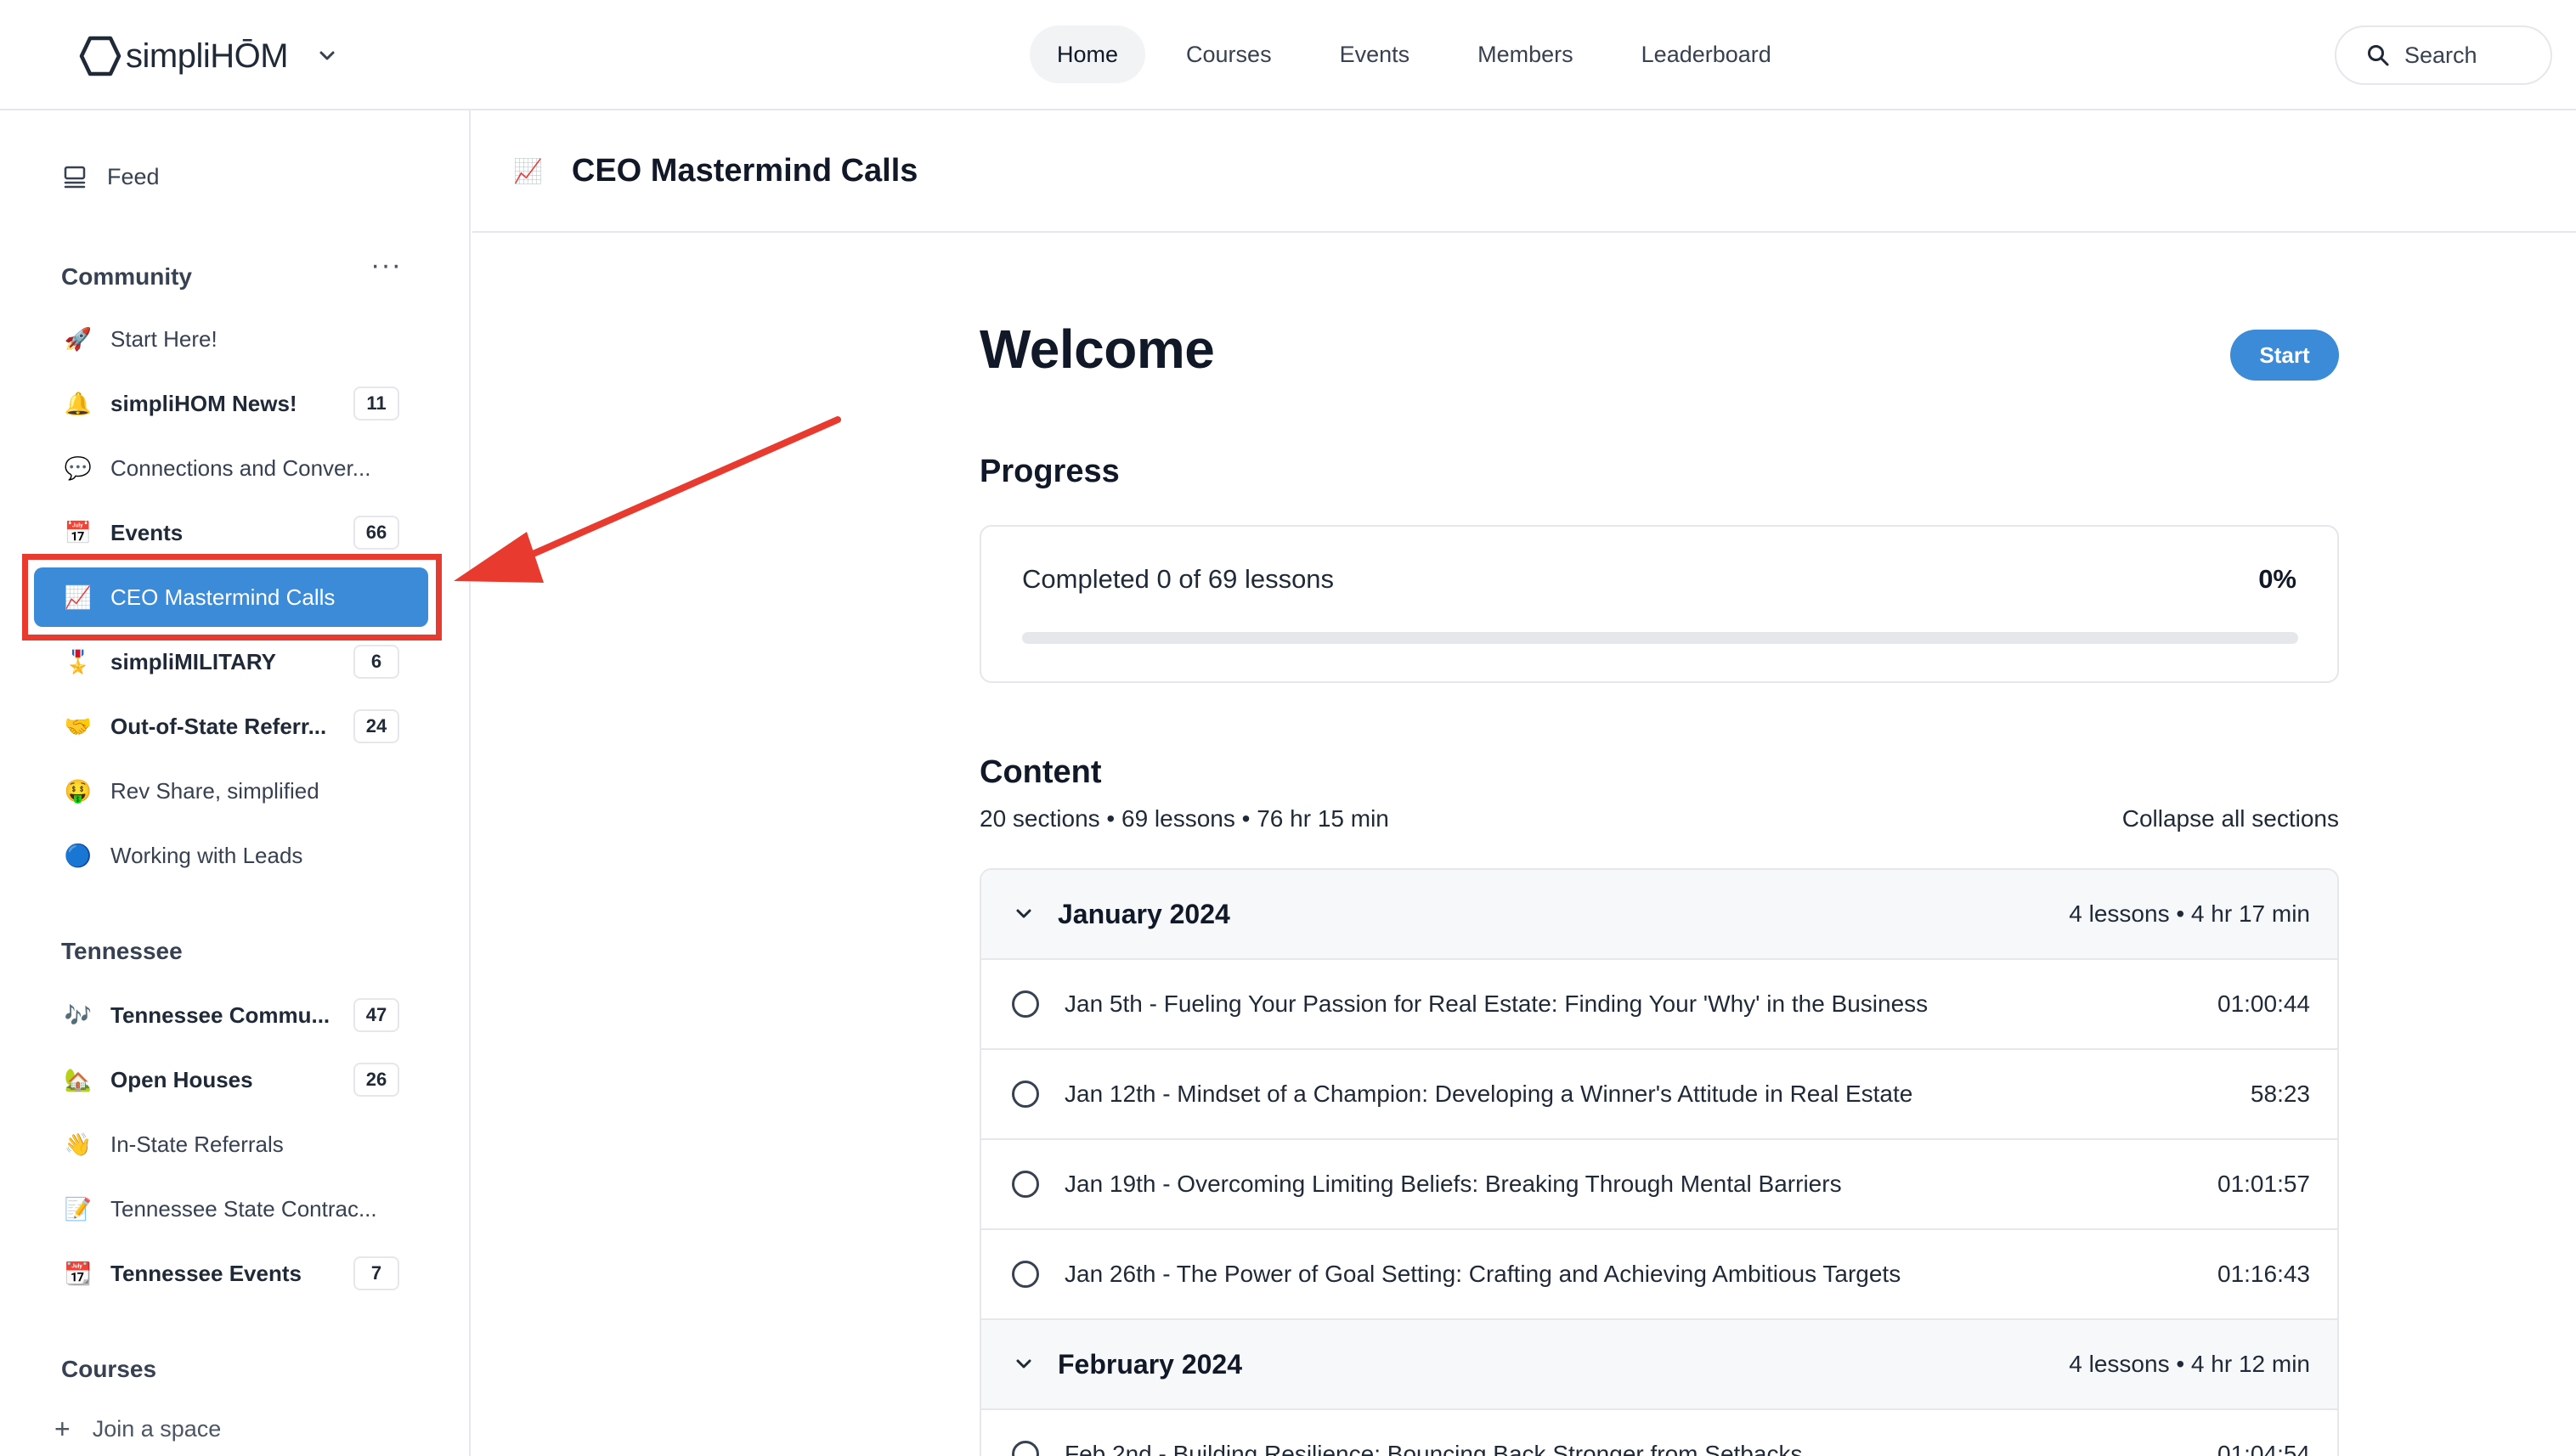 This screenshot has width=2576, height=1456. I want to click on join-space-button: + Join a space, so click(137, 1430).